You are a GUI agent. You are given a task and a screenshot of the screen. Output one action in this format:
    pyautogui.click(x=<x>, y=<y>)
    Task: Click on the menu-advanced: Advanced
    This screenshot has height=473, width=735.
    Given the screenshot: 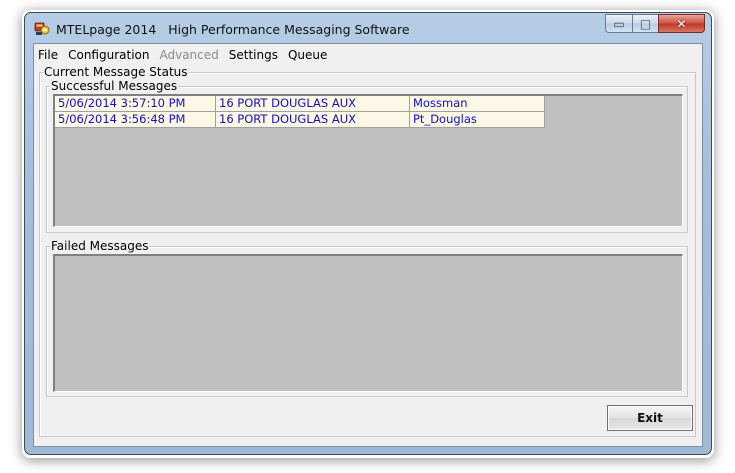 What is the action you would take?
    pyautogui.click(x=188, y=54)
    